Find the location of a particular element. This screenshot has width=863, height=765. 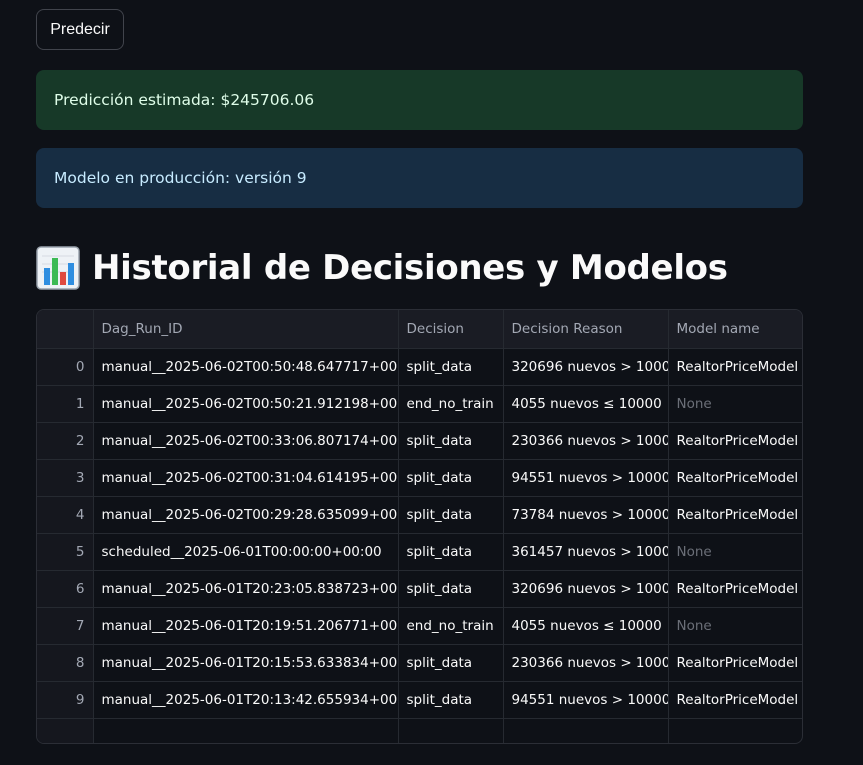

row-index: 0 is located at coordinates (65, 367).